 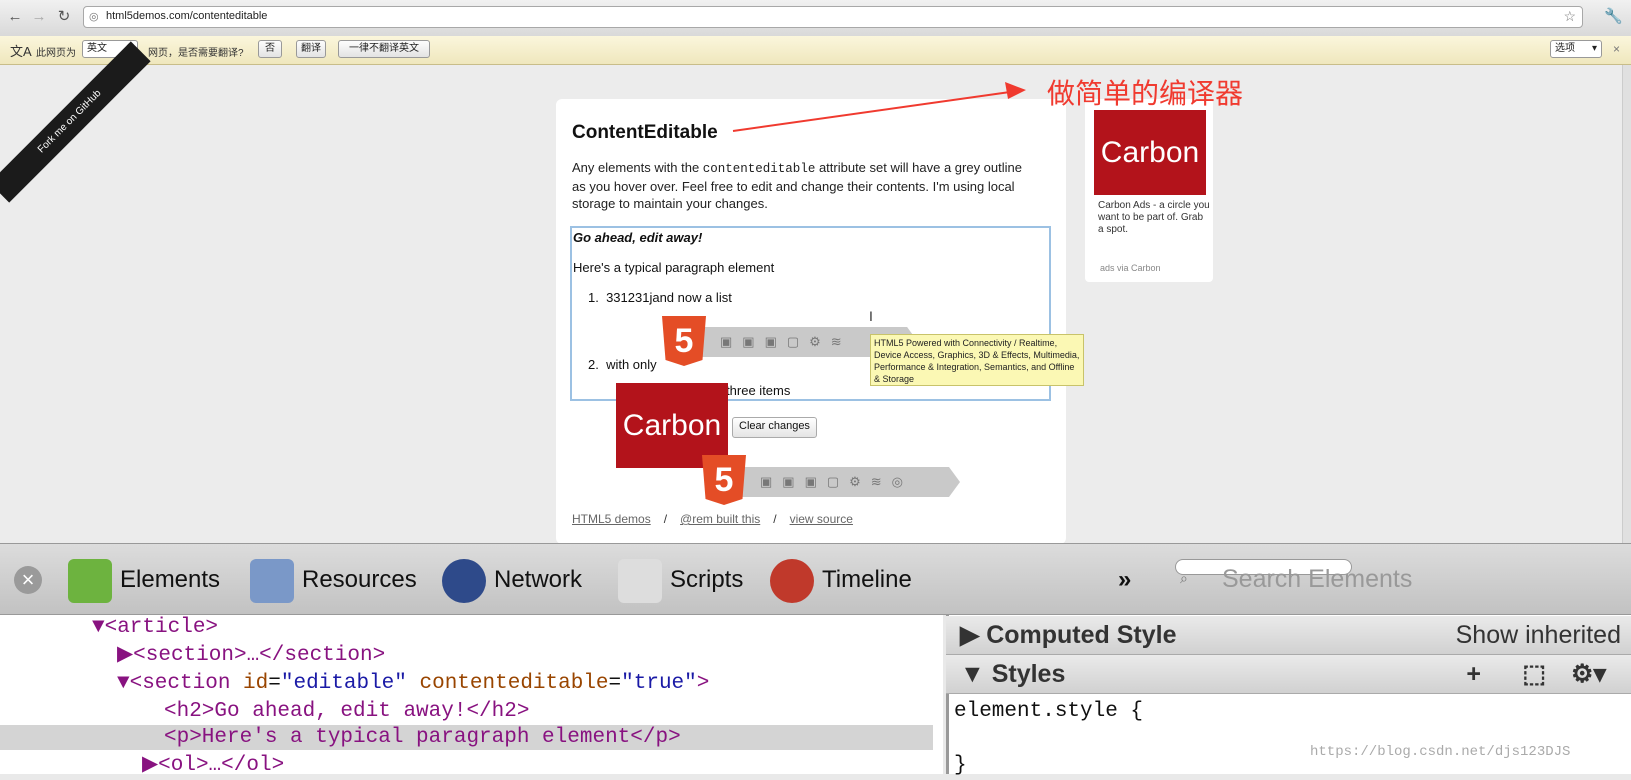 I want to click on expand-arrow-icon: ▶, so click(x=970, y=635).